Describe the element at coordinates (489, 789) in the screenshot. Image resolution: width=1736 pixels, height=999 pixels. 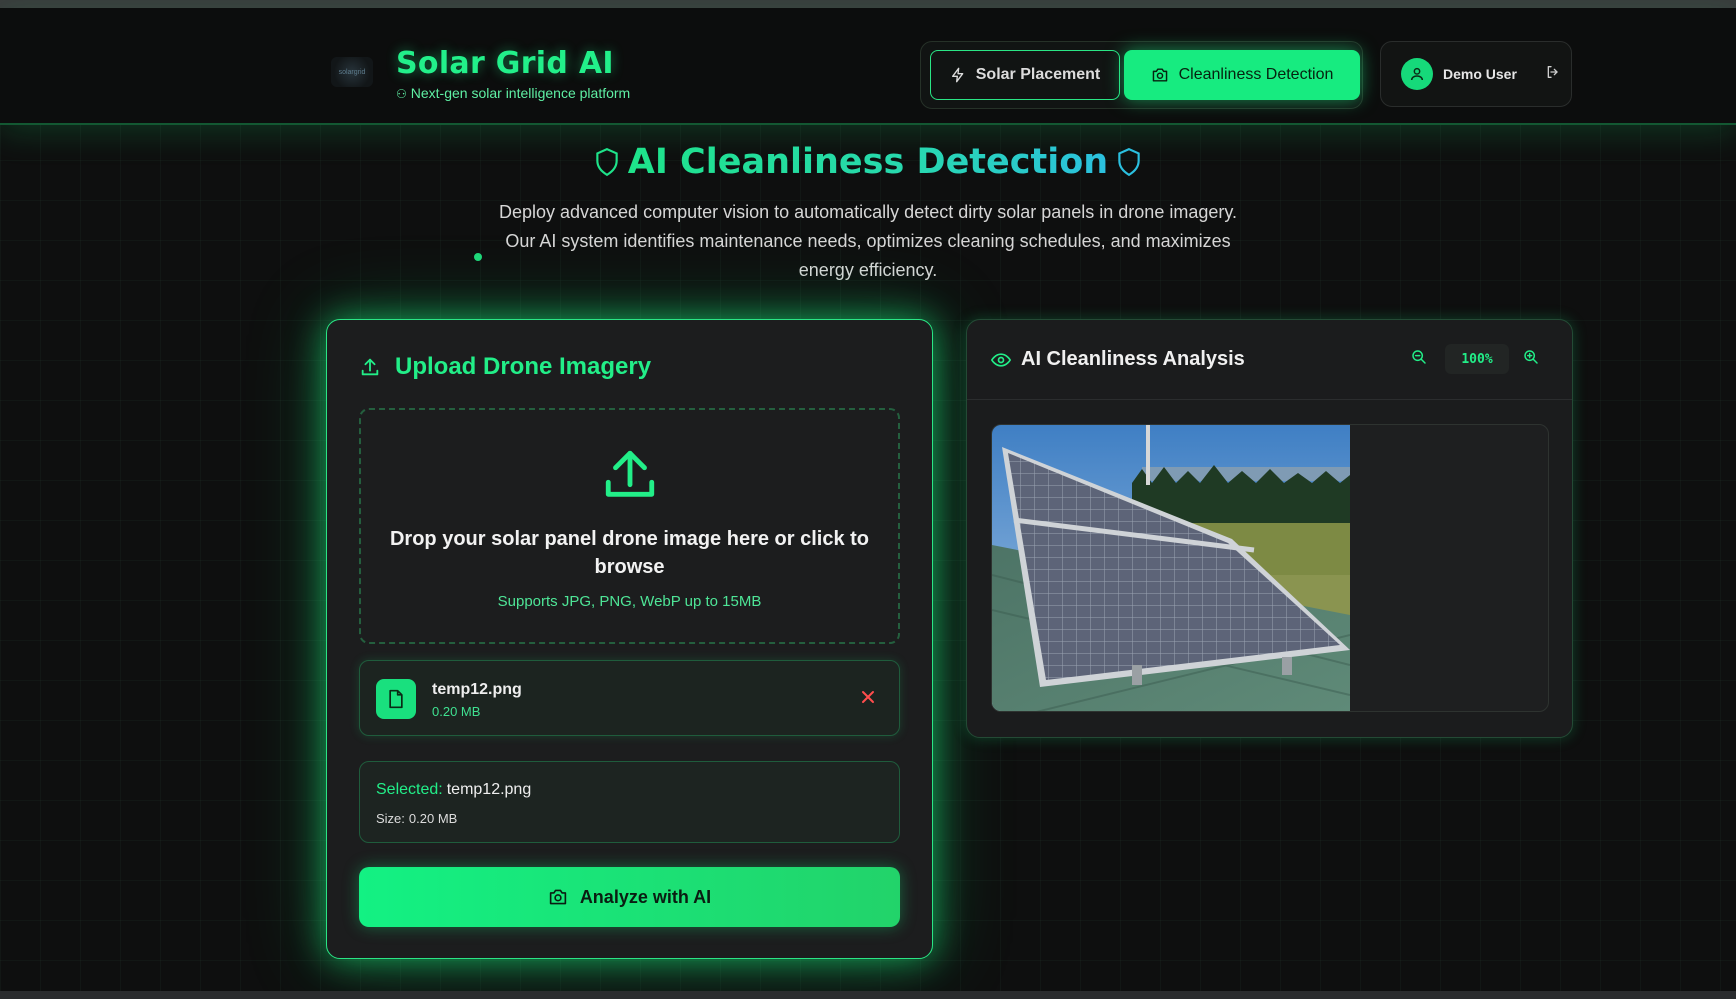
I see `selected-file-name: temp12.png` at that location.